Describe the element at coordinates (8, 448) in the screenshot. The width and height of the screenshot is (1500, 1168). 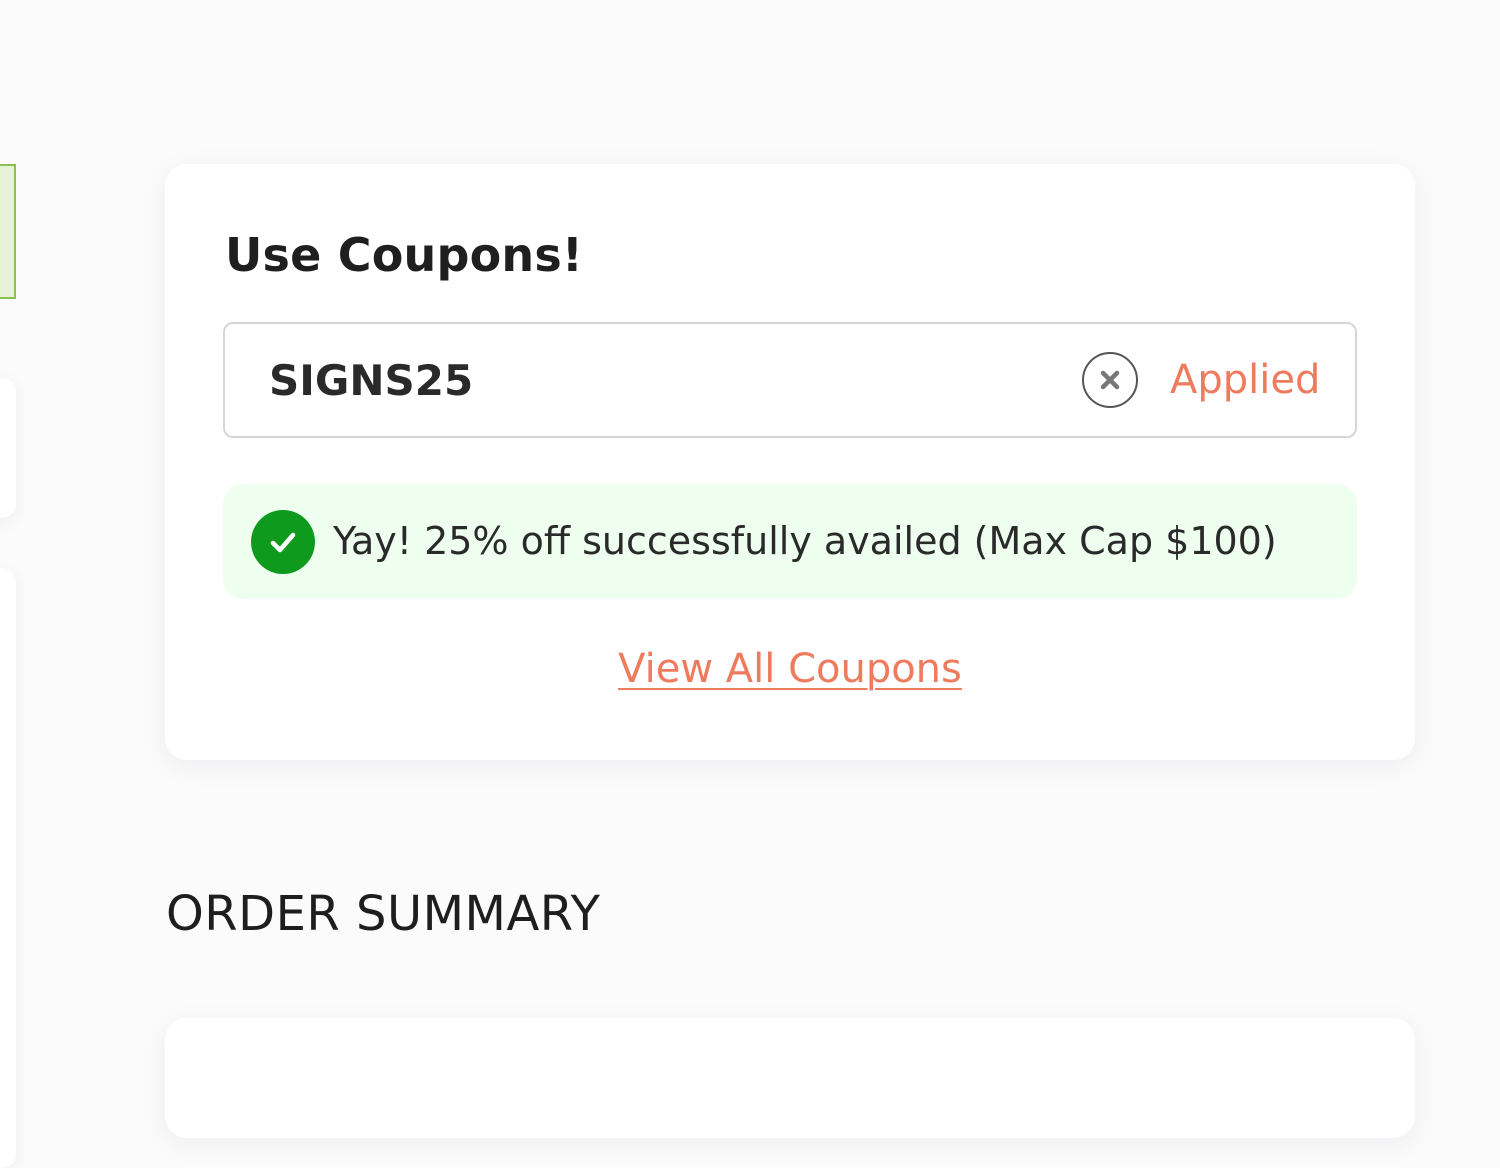
I see `left-card-fragment` at that location.